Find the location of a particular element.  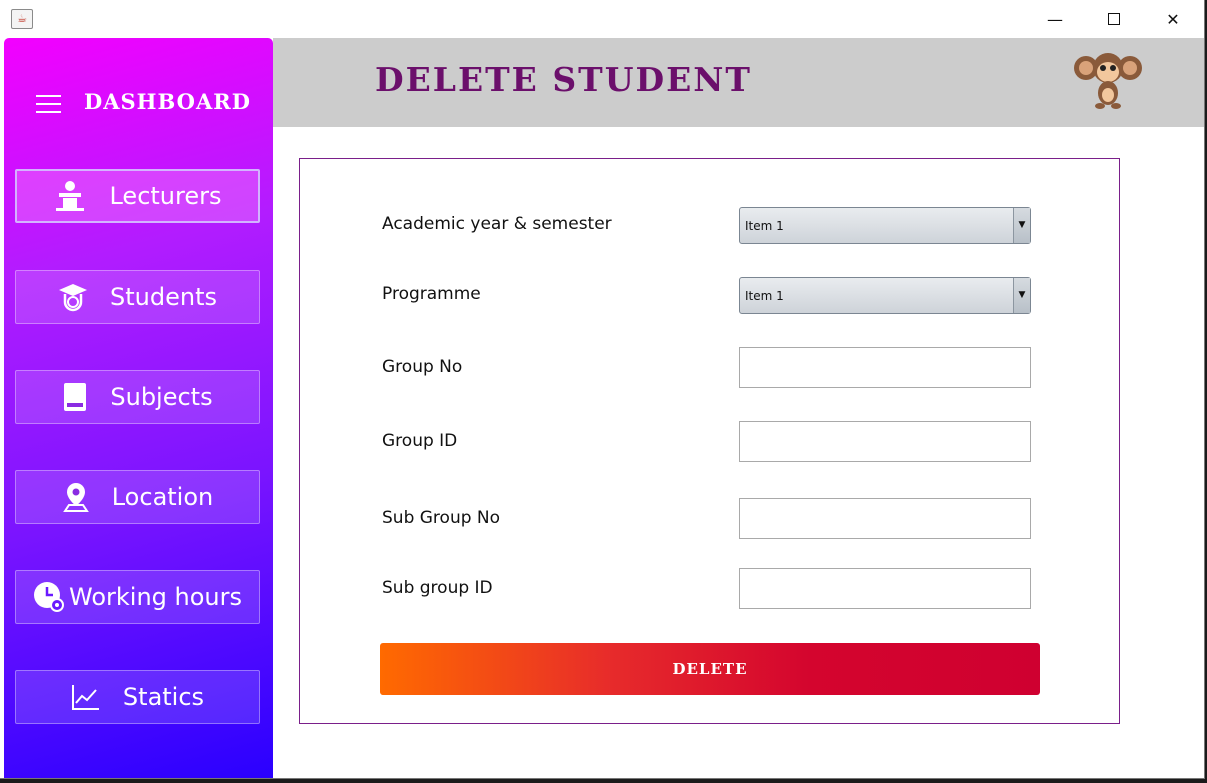

sidebar-item-label: Subjects is located at coordinates (161, 397).